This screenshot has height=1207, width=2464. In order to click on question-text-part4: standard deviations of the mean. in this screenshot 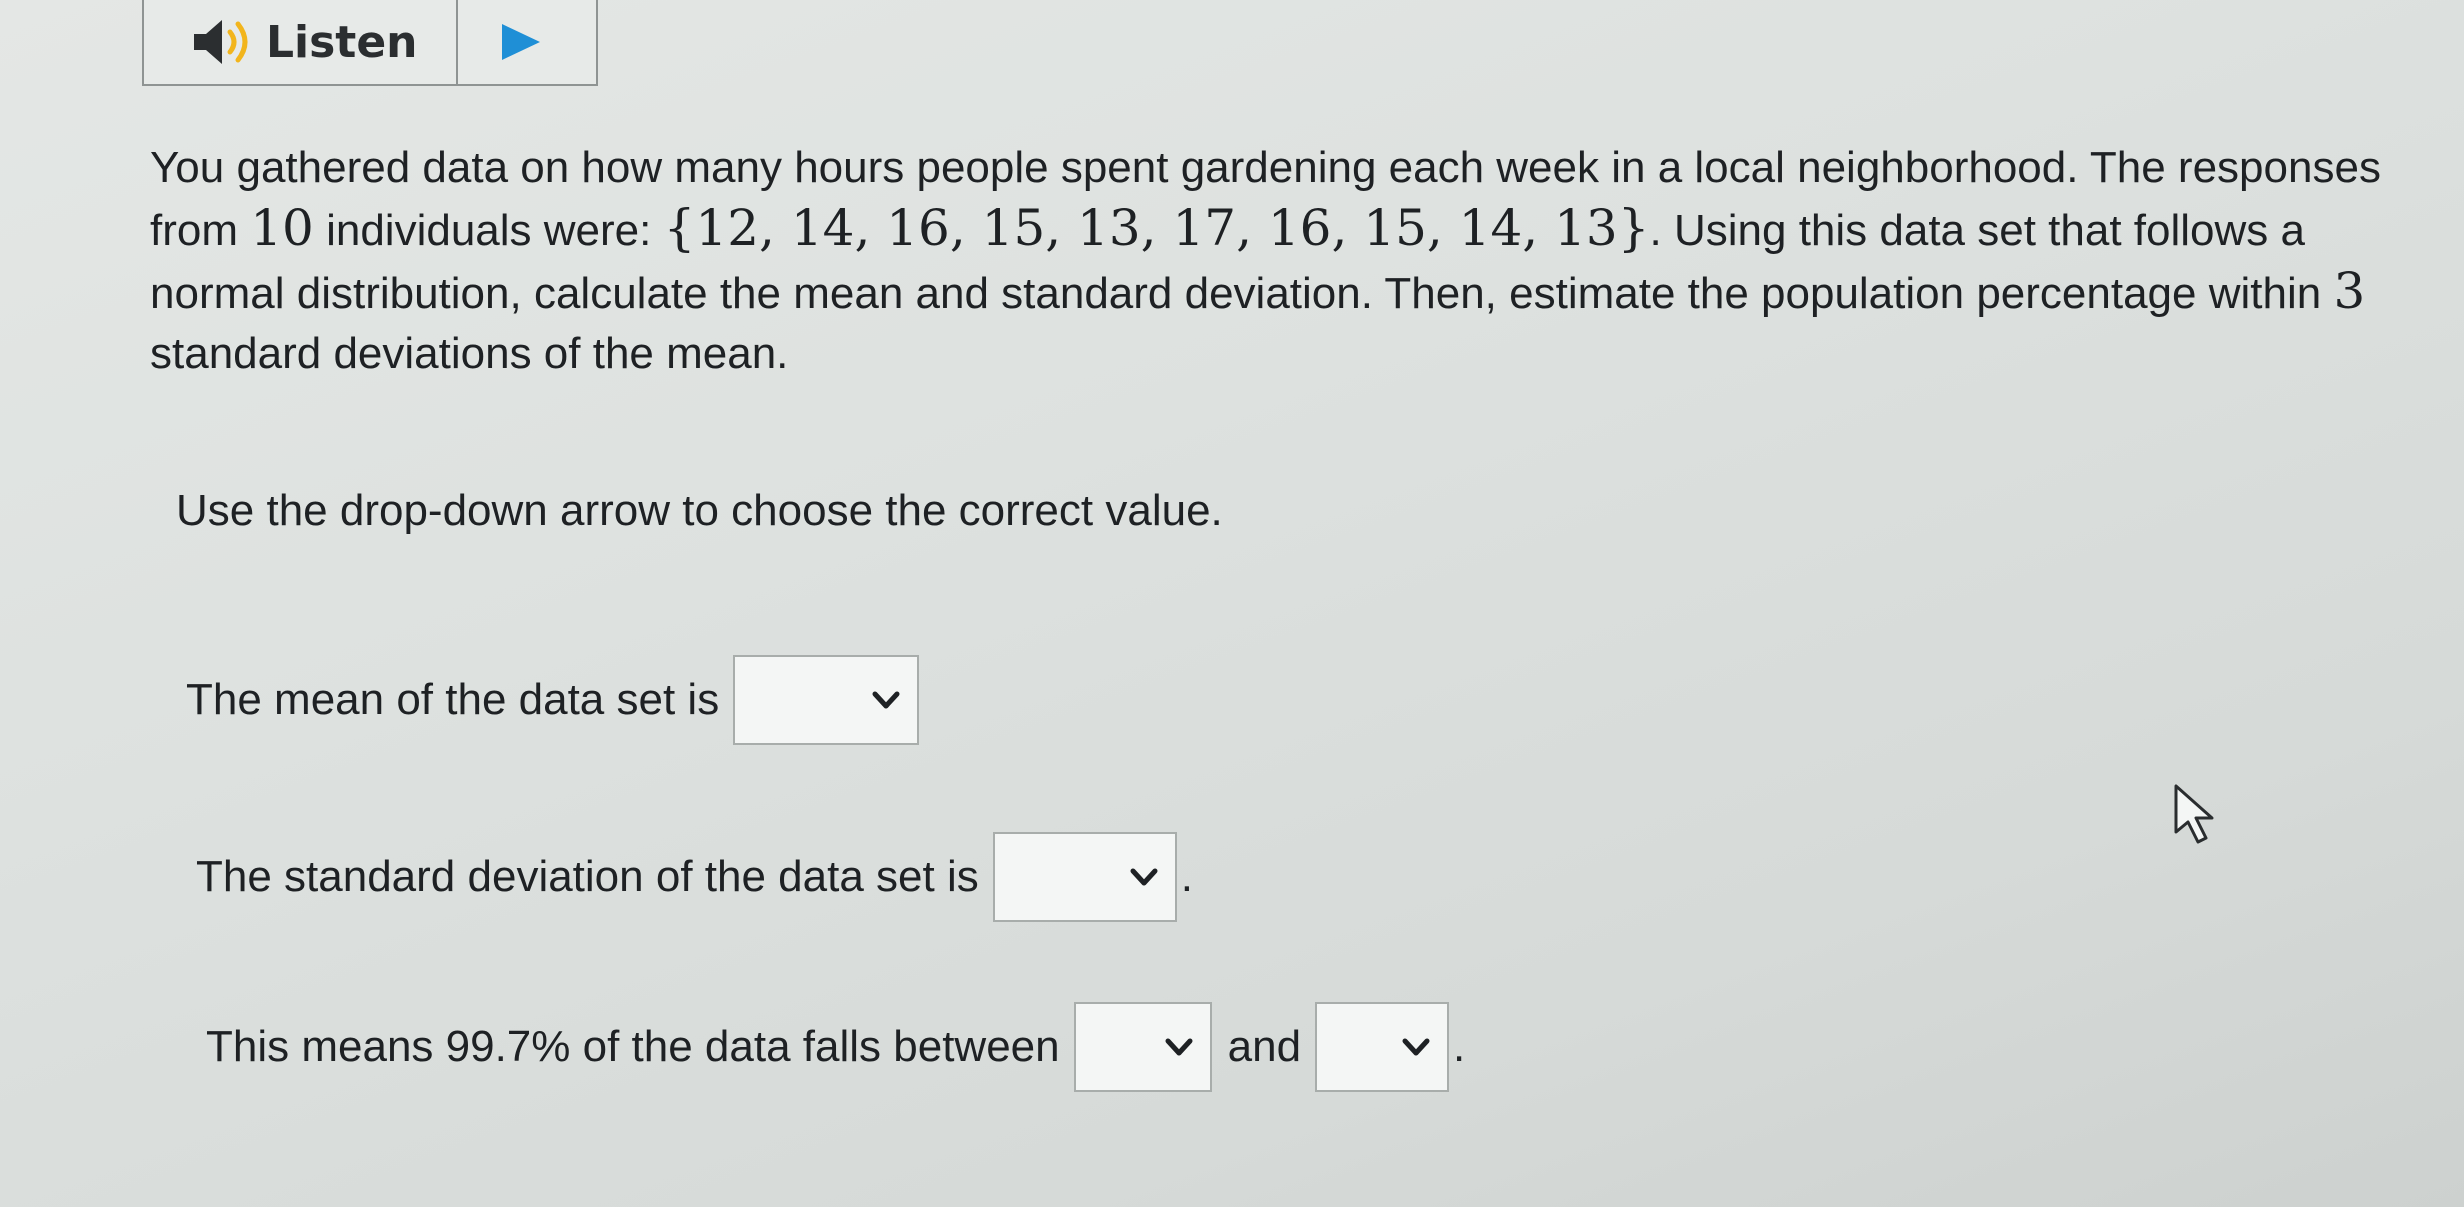, I will do `click(469, 353)`.